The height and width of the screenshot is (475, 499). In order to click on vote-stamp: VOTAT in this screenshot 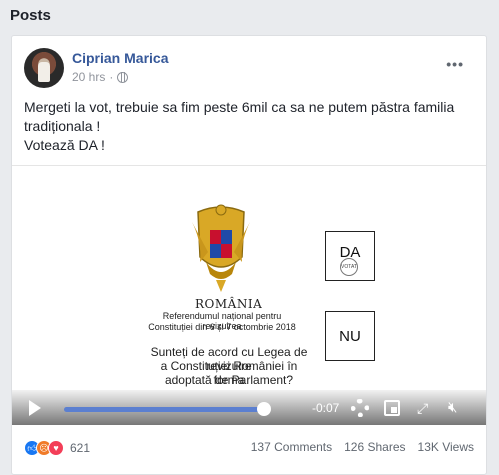, I will do `click(349, 267)`.